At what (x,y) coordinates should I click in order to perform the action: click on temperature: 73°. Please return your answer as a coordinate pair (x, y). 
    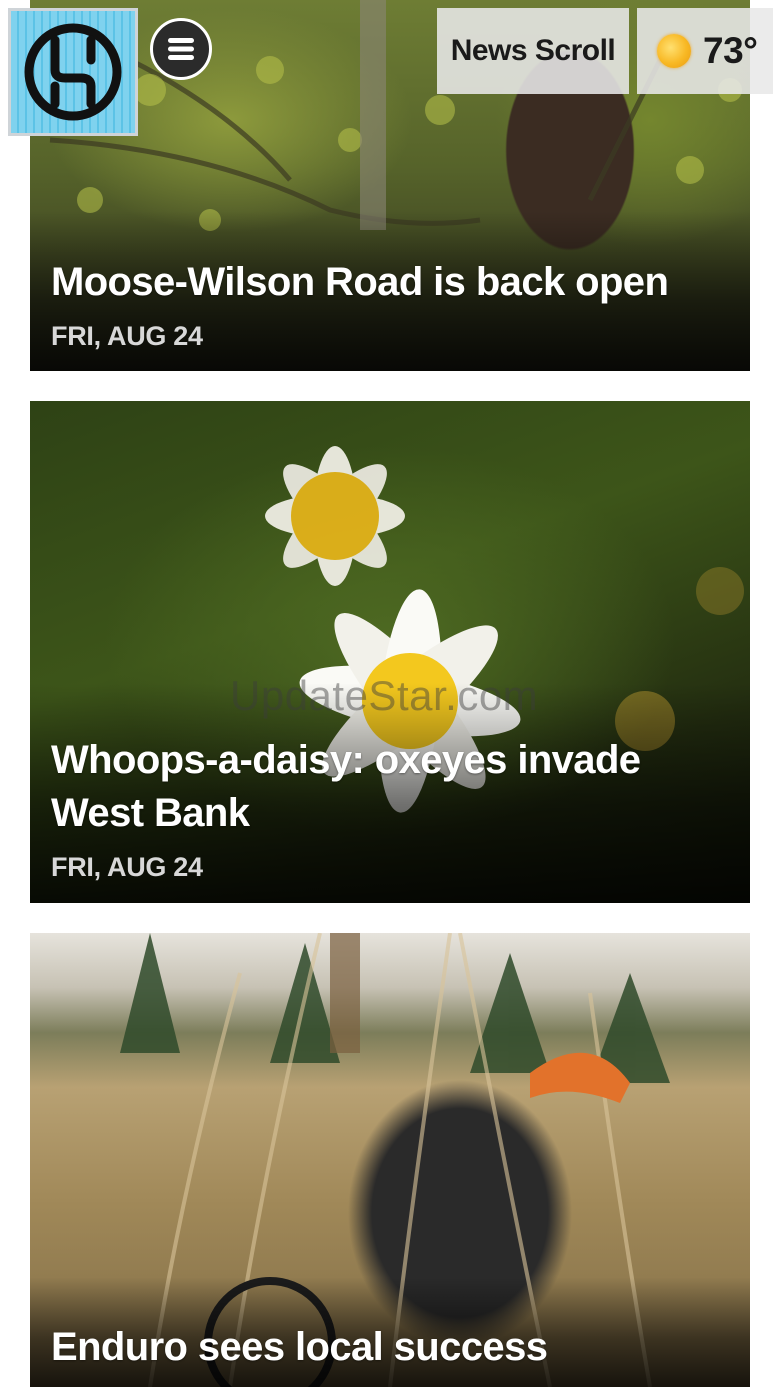
    Looking at the image, I should click on (730, 50).